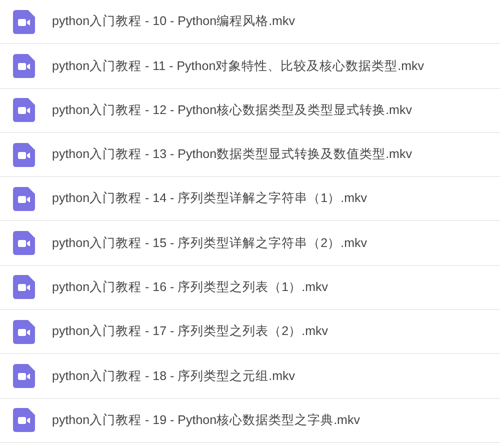 The height and width of the screenshot is (443, 500). Describe the element at coordinates (209, 243) in the screenshot. I see `file-name: python入门教程 - 15 - 序列类型详解之字符串（2）.mkv` at that location.